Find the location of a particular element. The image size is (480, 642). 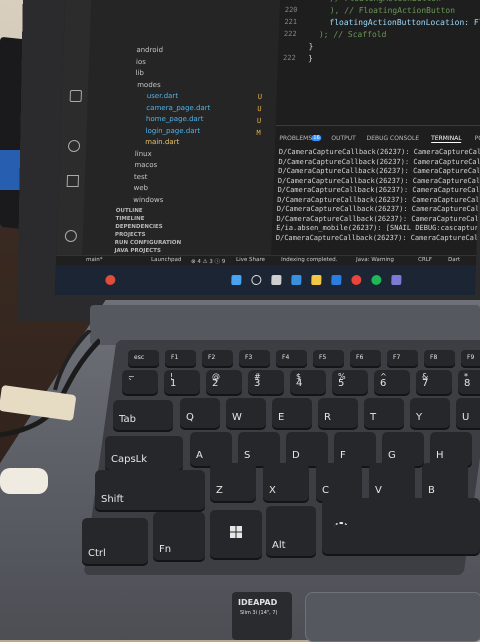

key-q: Q is located at coordinates (200, 413).